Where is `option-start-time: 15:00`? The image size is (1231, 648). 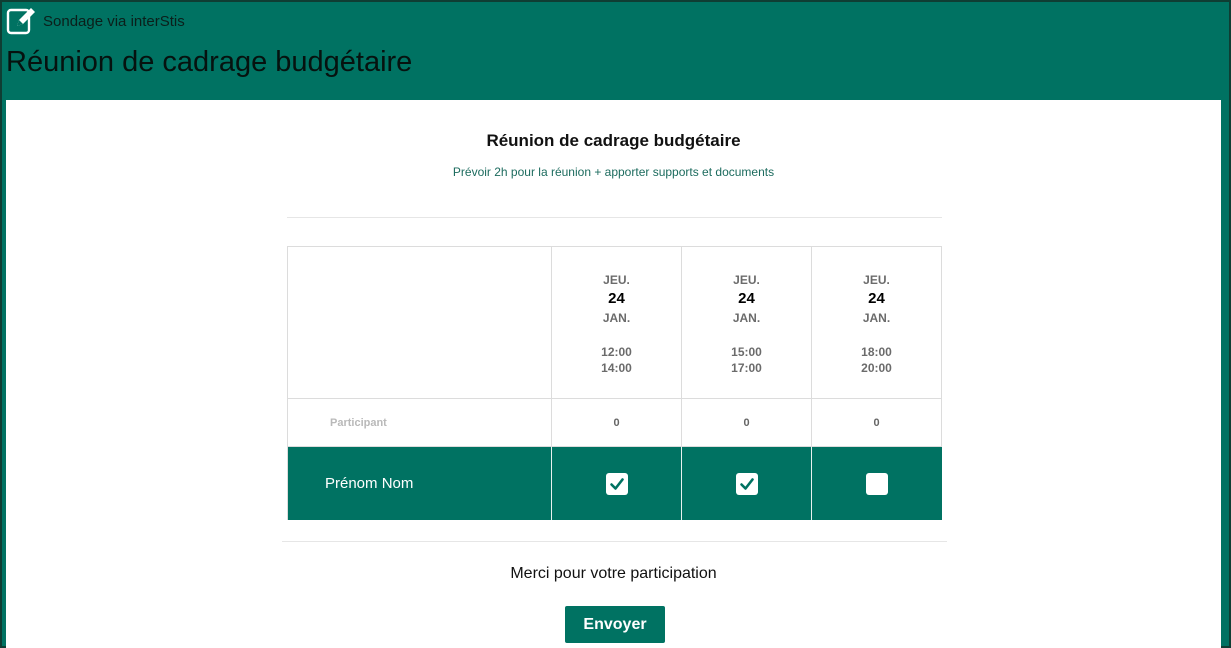 option-start-time: 15:00 is located at coordinates (746, 352).